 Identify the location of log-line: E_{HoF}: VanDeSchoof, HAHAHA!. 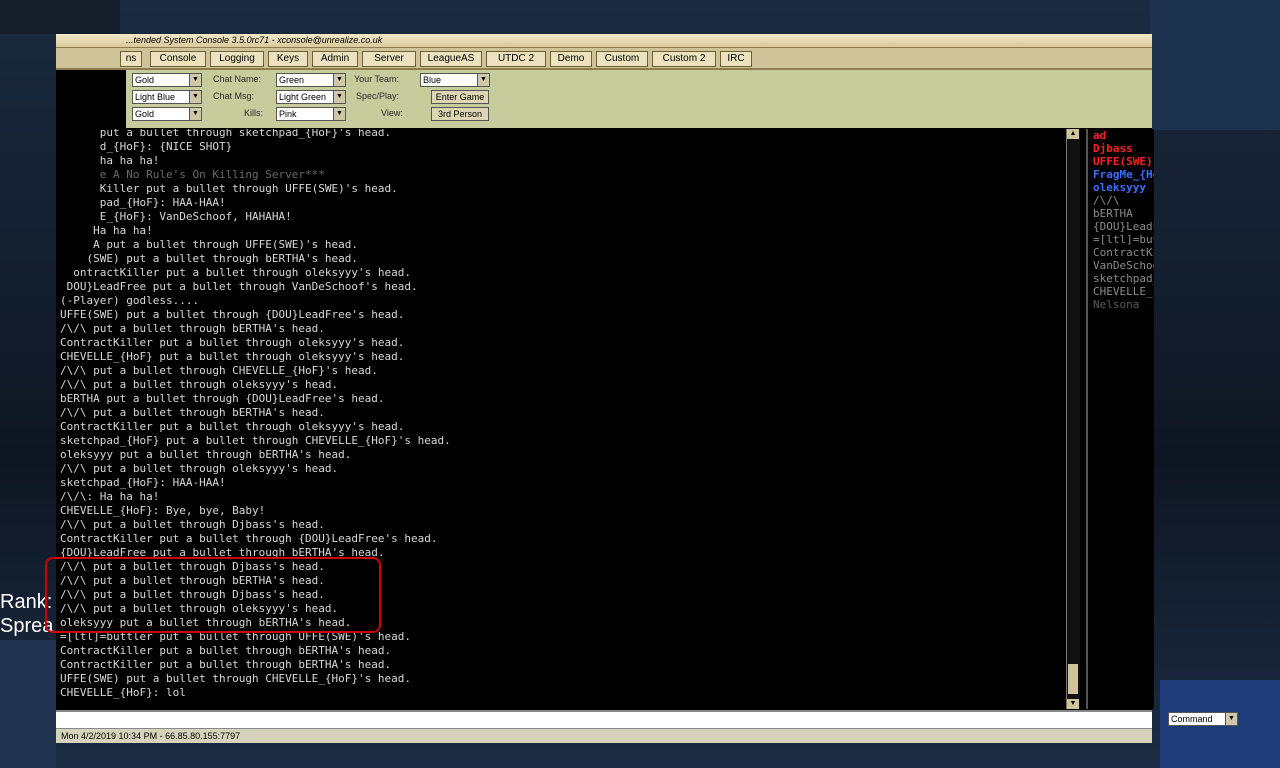
(176, 216).